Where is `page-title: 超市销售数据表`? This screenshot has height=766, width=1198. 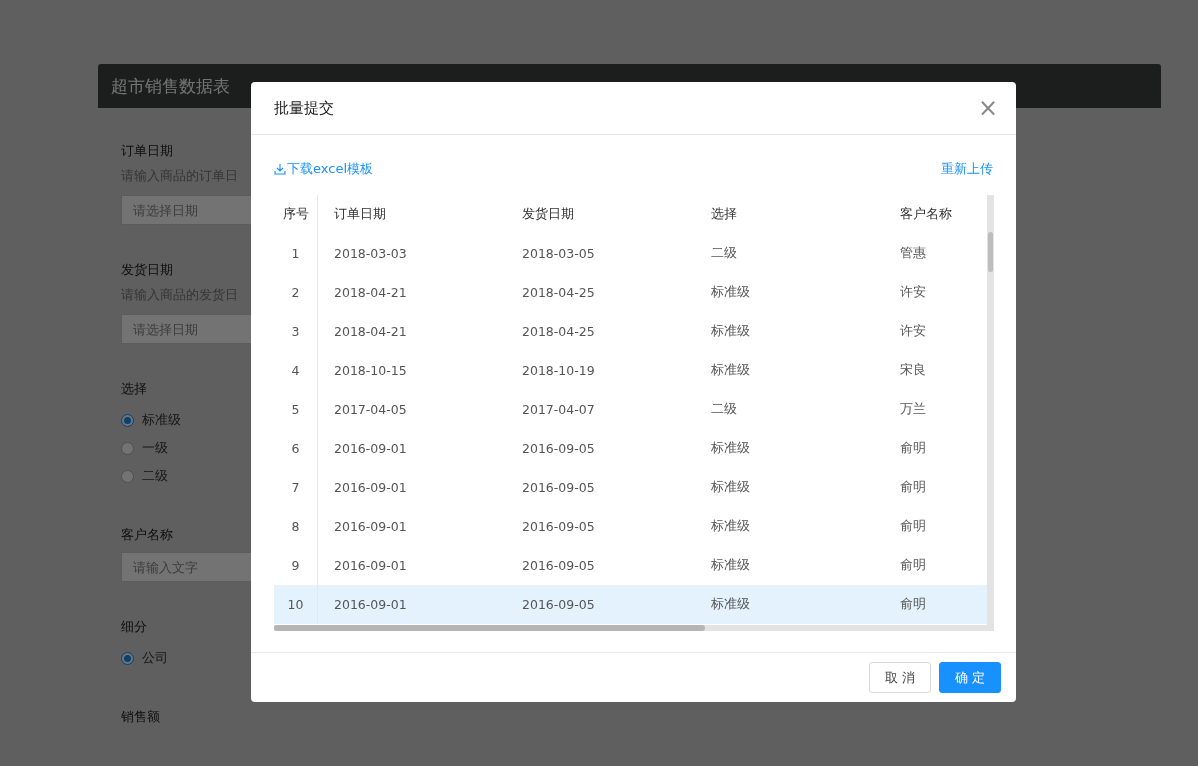
page-title: 超市销售数据表 is located at coordinates (170, 86).